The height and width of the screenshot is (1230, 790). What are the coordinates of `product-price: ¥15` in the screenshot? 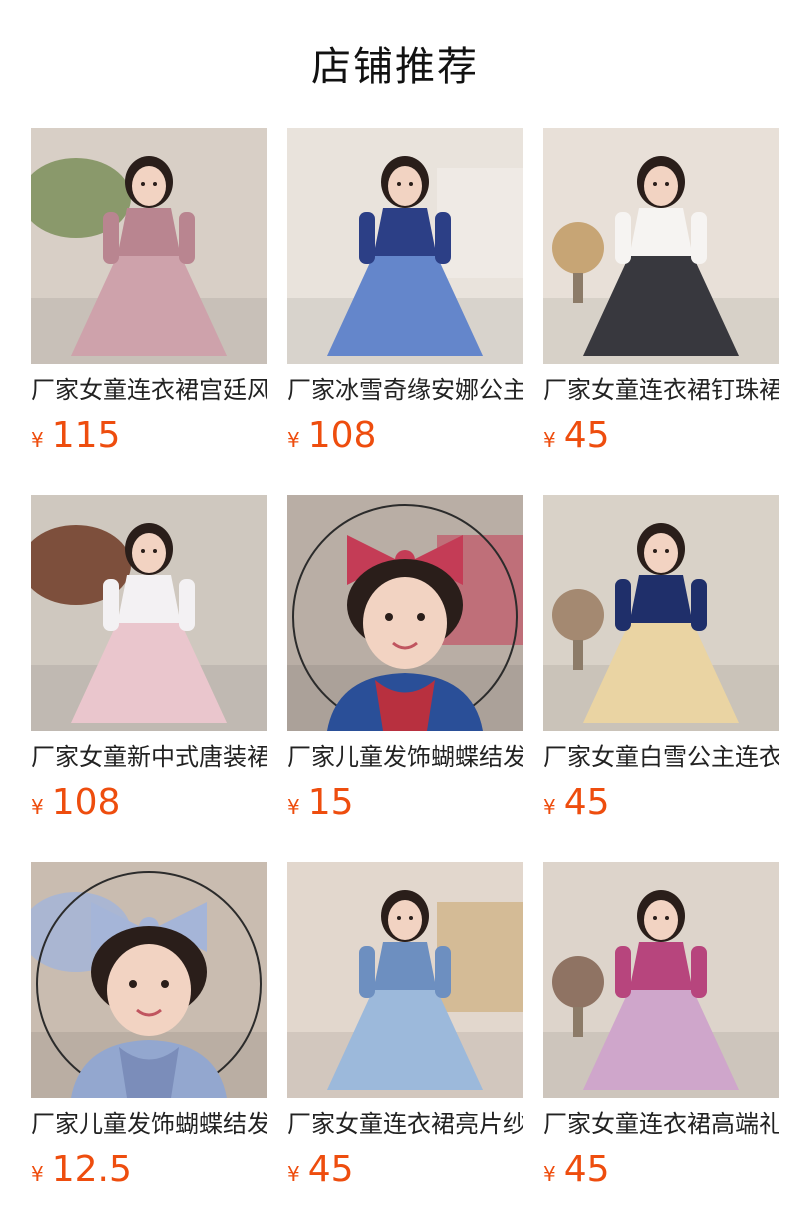 It's located at (320, 803).